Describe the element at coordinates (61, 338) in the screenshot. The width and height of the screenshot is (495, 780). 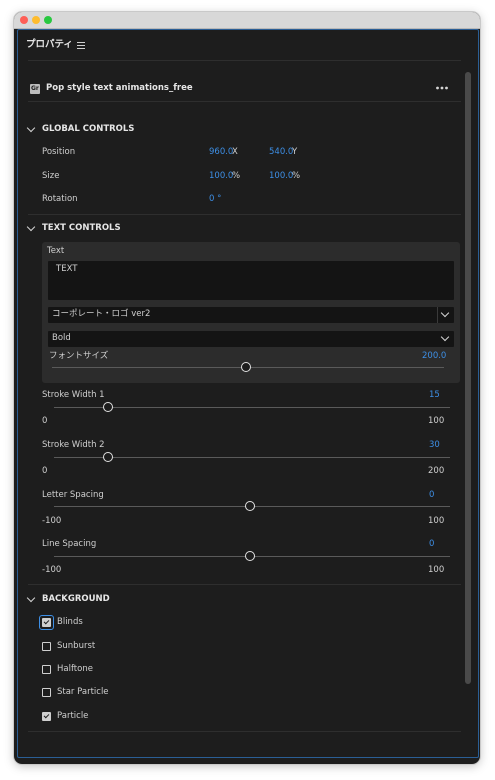
I see `font-style-value: Bold` at that location.